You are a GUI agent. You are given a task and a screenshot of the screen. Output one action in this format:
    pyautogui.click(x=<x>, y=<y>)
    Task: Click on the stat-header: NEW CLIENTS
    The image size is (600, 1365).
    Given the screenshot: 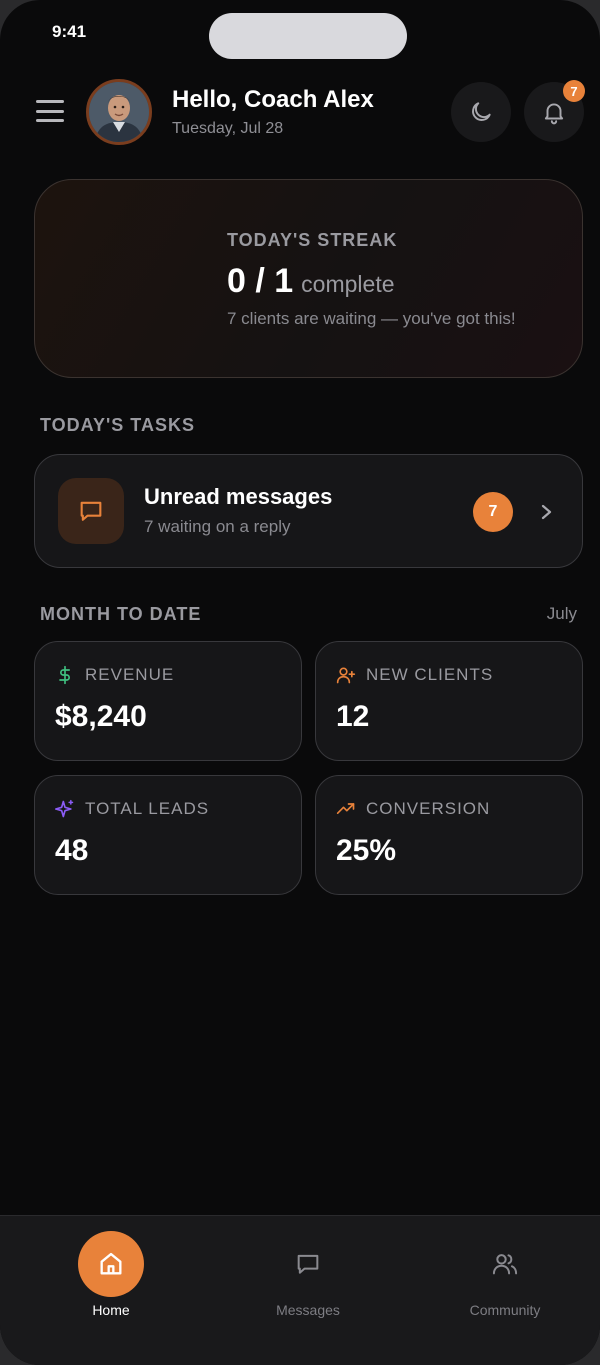 What is the action you would take?
    pyautogui.click(x=414, y=675)
    